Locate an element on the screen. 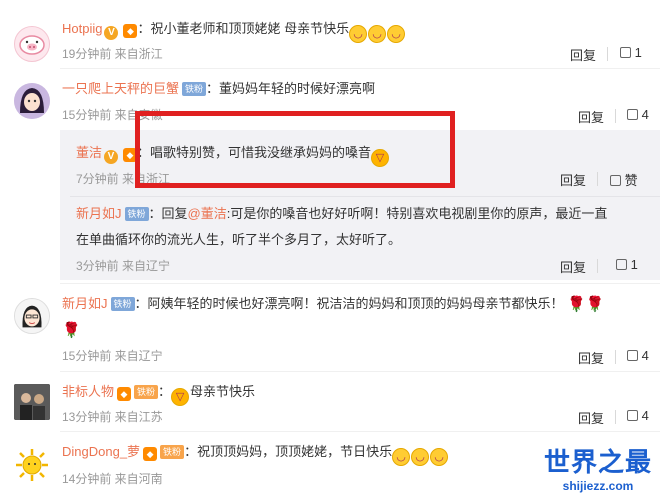 This screenshot has width=660, height=495. comment-text: DingDong_萝 ◆ 铁粉 ：祝顶顶妈妈，顶顶姥姥，节日快乐 ◡ ◡ ◡ is located at coordinates (255, 454).